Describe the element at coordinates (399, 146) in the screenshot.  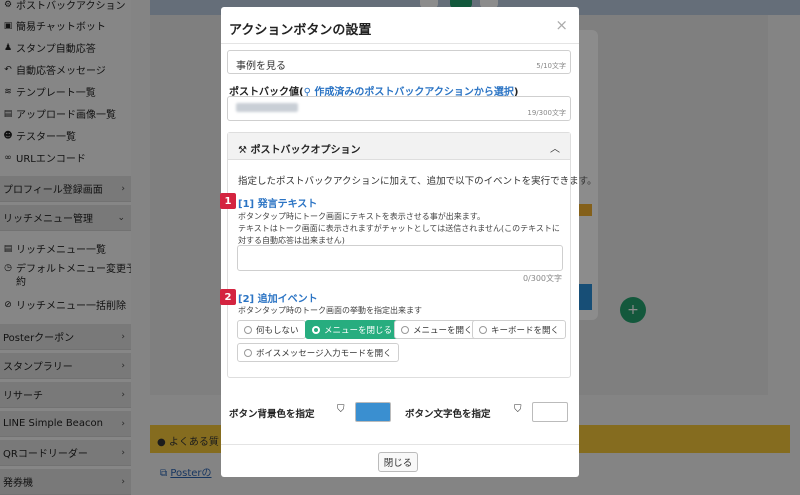
I see `postback-option-header: ⚒ ポストバックオプション ︿` at that location.